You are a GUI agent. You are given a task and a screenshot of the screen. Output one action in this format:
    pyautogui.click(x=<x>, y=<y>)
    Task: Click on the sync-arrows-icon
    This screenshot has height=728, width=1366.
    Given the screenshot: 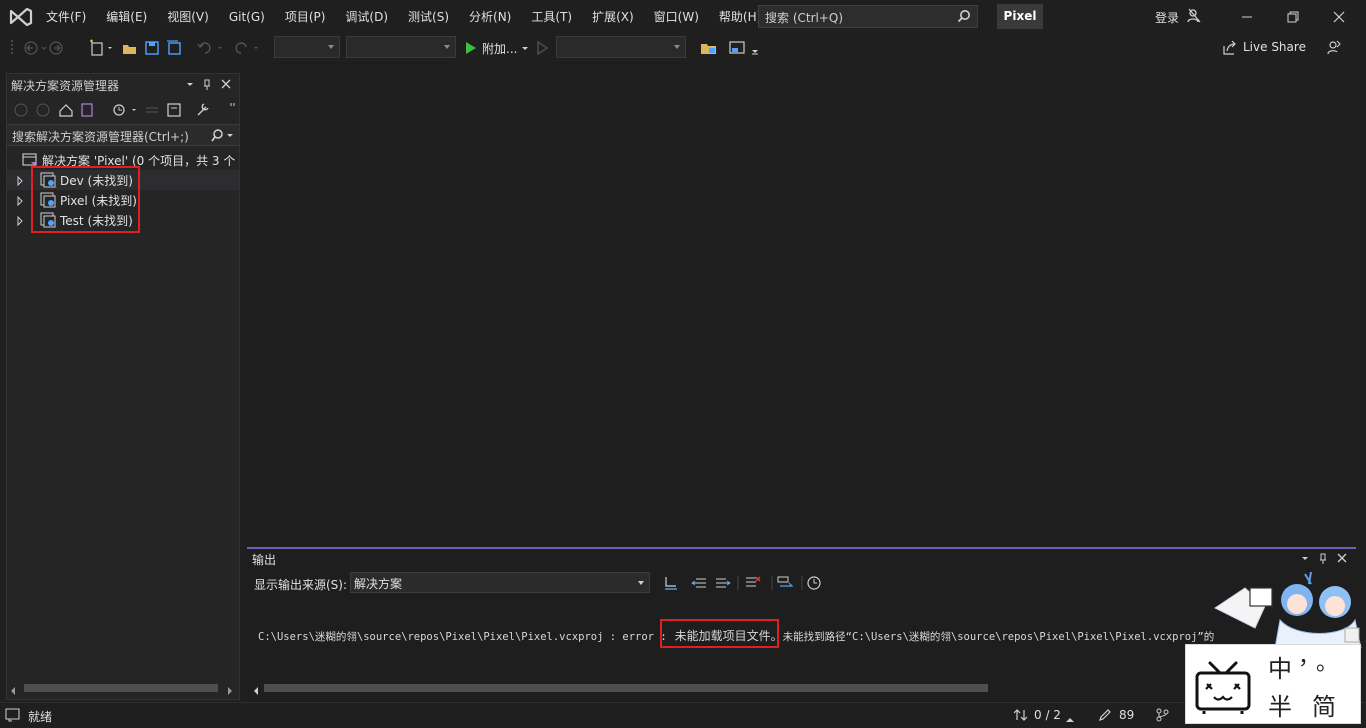 What is the action you would take?
    pyautogui.click(x=1021, y=716)
    